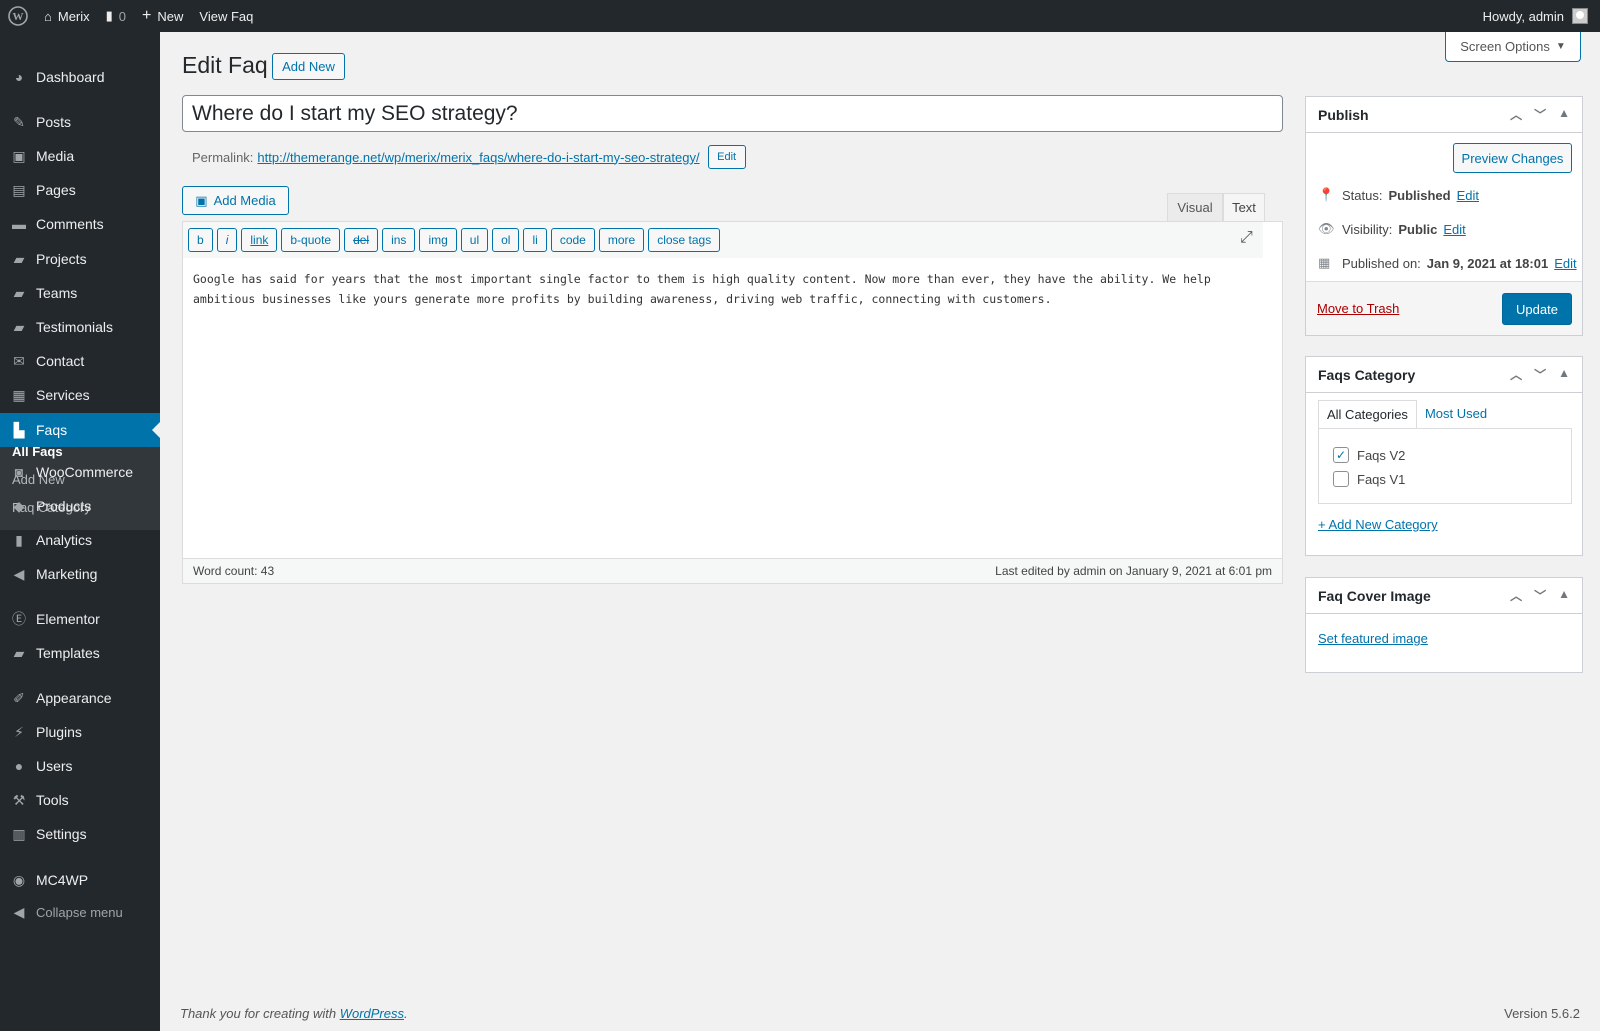  Describe the element at coordinates (399, 240) in the screenshot. I see `quicktag-ins-button: ins` at that location.